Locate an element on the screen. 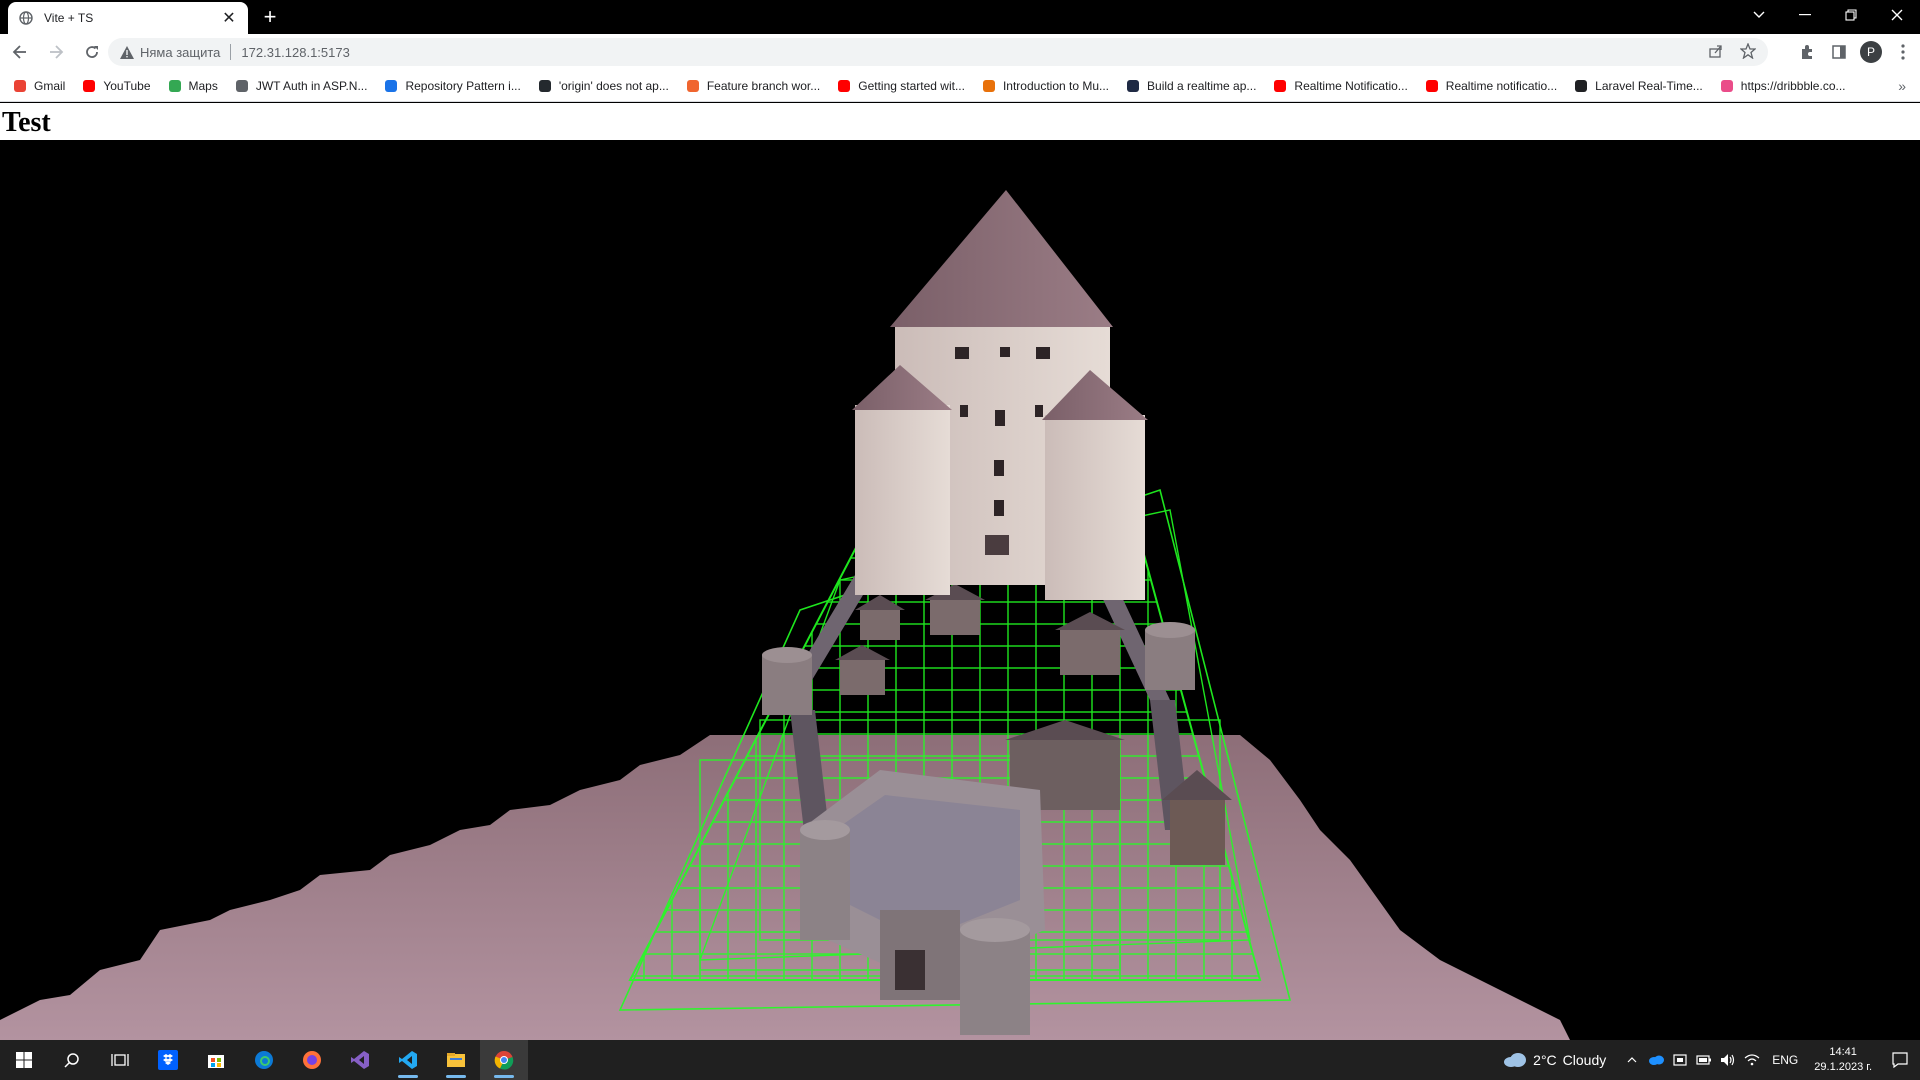 This screenshot has height=1080, width=1920. side-panel-icon is located at coordinates (1839, 52).